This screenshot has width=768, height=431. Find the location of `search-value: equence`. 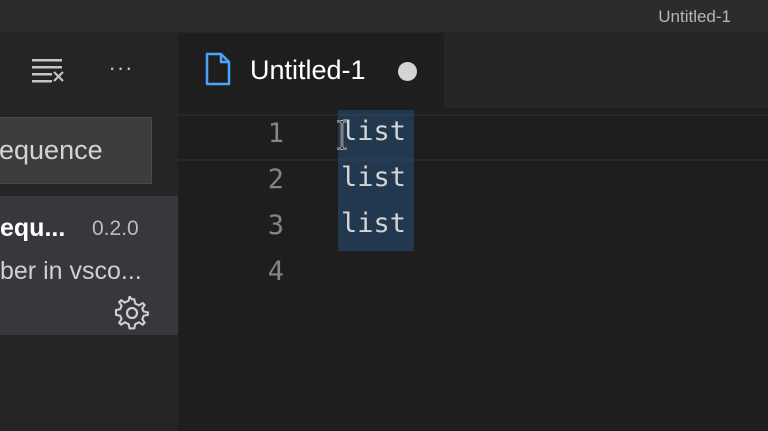

search-value: equence is located at coordinates (51, 150).